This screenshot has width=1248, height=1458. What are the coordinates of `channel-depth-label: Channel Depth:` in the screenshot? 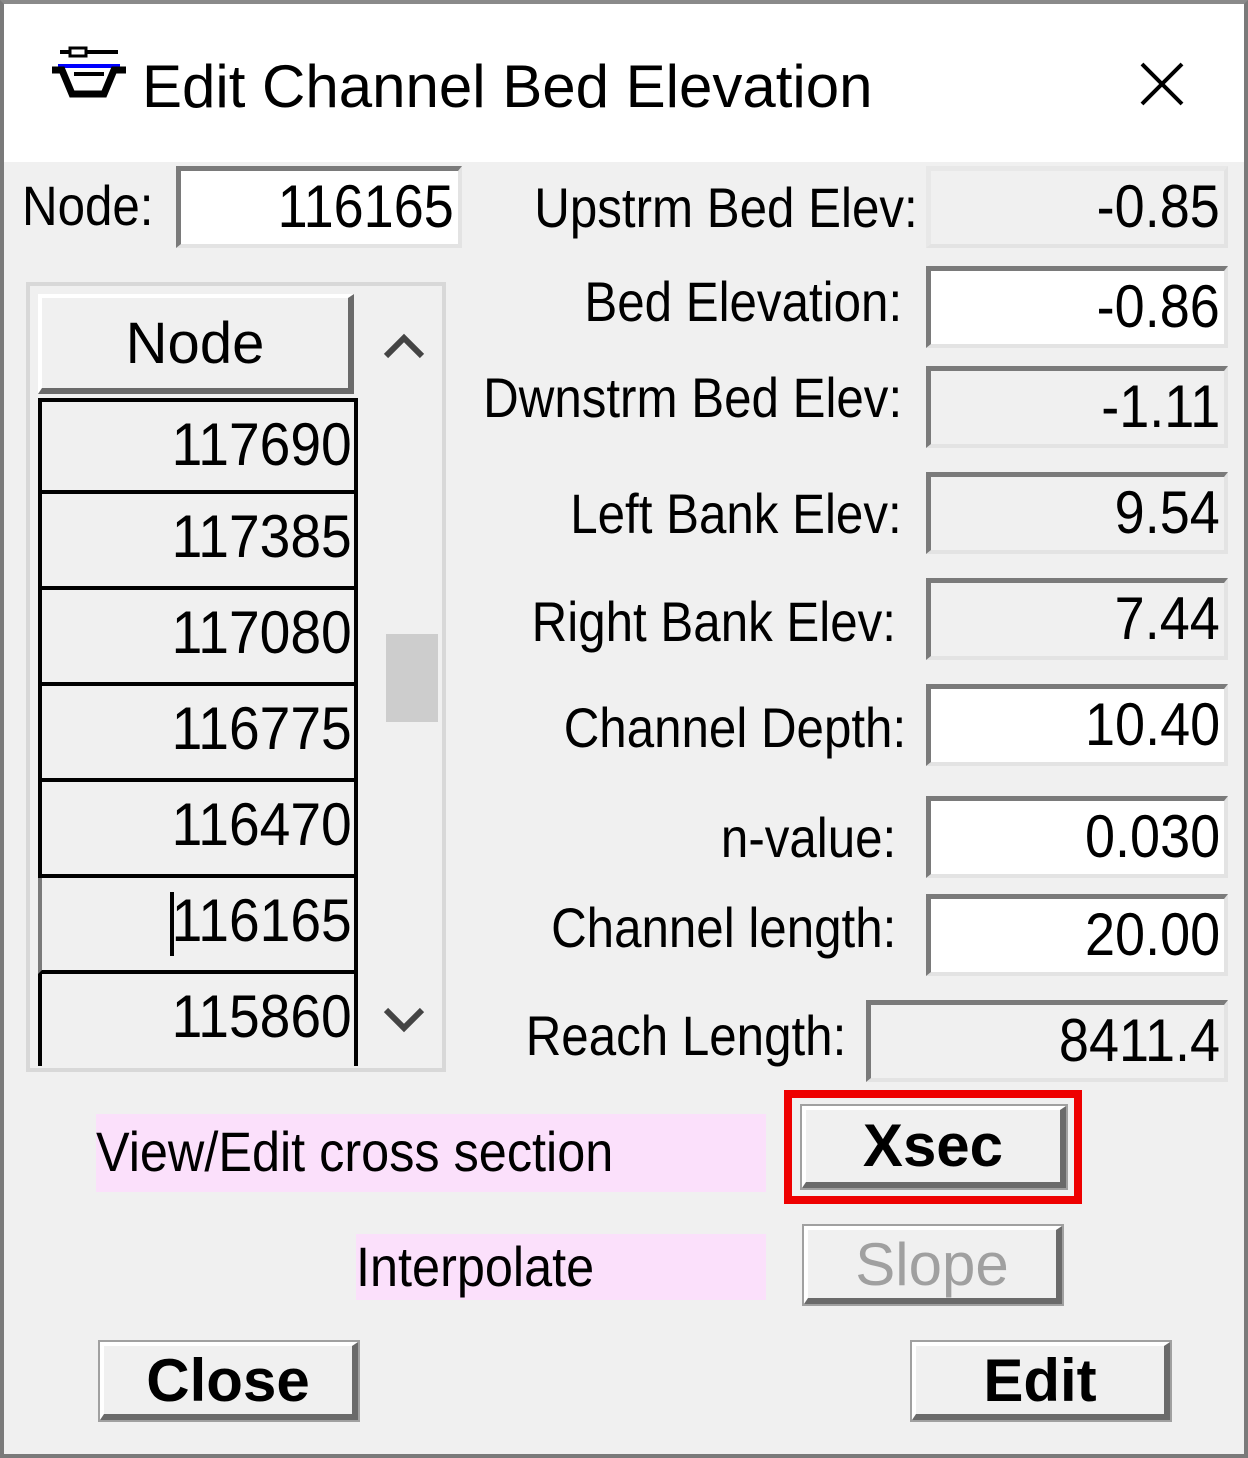 It's located at (734, 727).